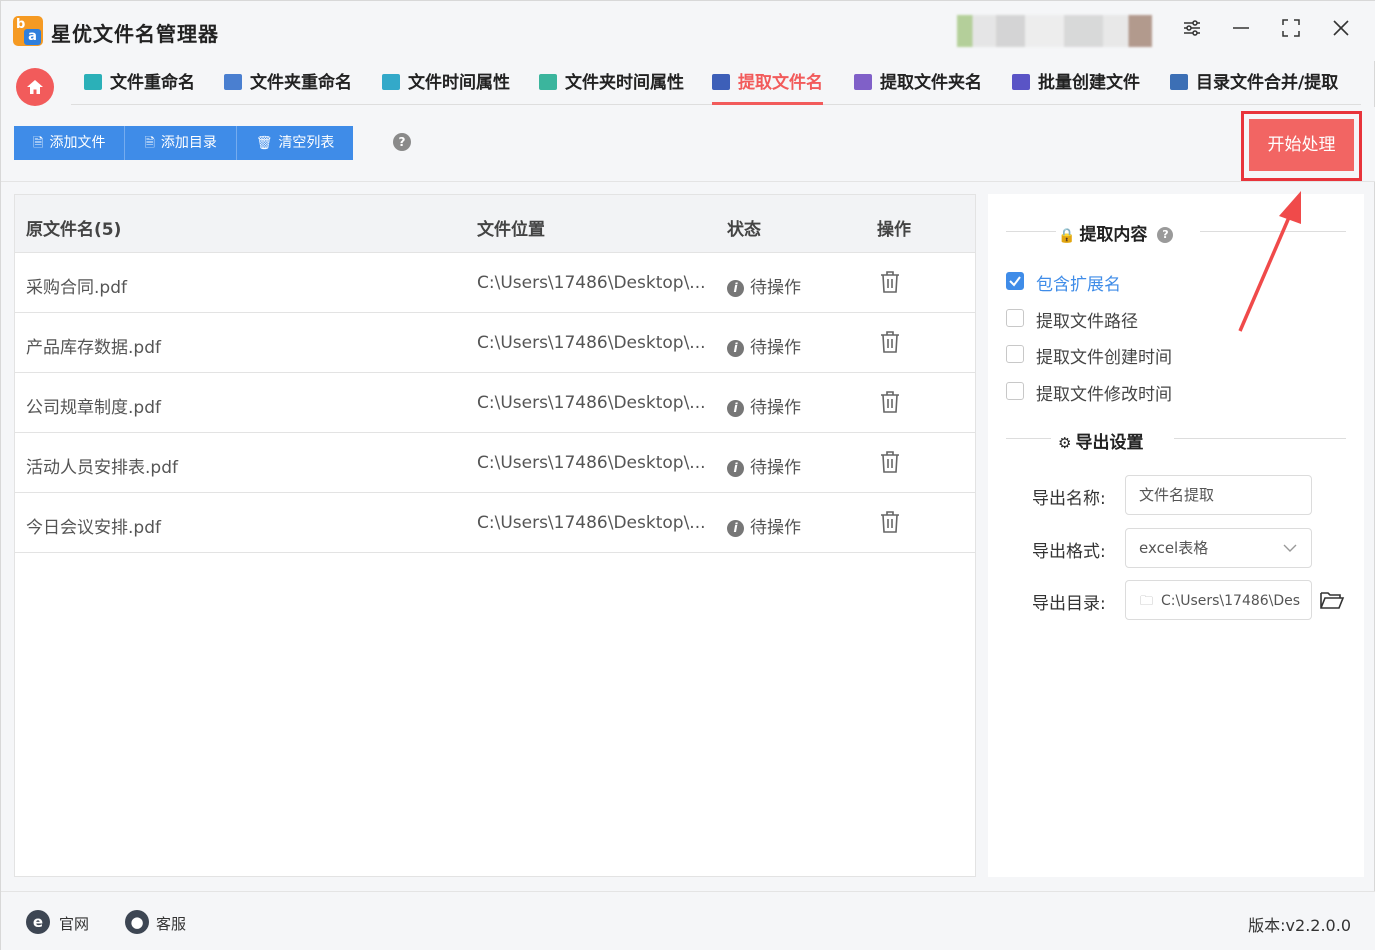 The height and width of the screenshot is (950, 1375). Describe the element at coordinates (1069, 604) in the screenshot. I see `export-dir-label: 导出目录:` at that location.